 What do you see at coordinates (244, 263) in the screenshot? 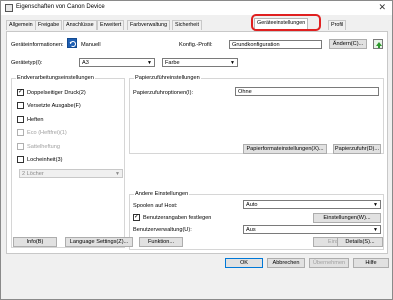
I see `ok-button: OK` at bounding box center [244, 263].